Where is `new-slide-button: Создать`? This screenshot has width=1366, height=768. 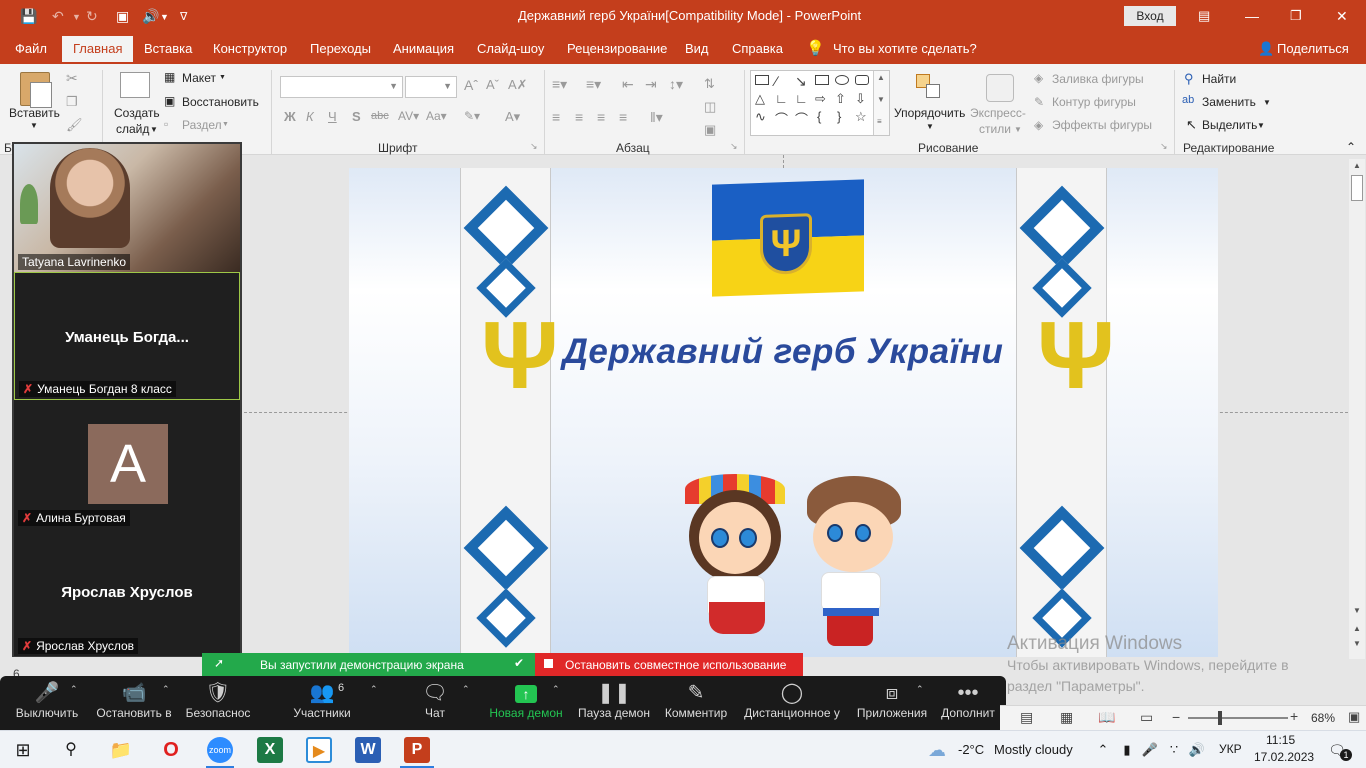 new-slide-button: Создать is located at coordinates (137, 113).